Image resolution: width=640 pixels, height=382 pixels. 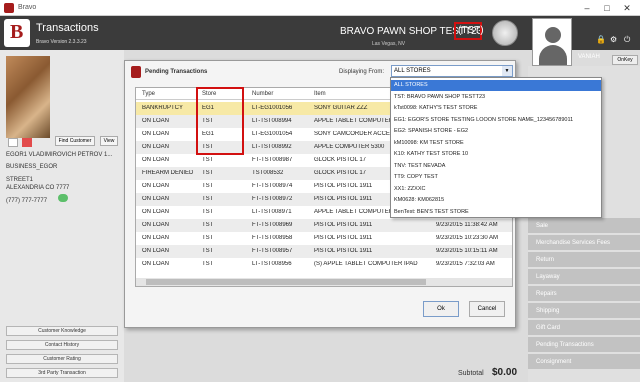 What do you see at coordinates (9, 8) in the screenshot?
I see `app-icon` at bounding box center [9, 8].